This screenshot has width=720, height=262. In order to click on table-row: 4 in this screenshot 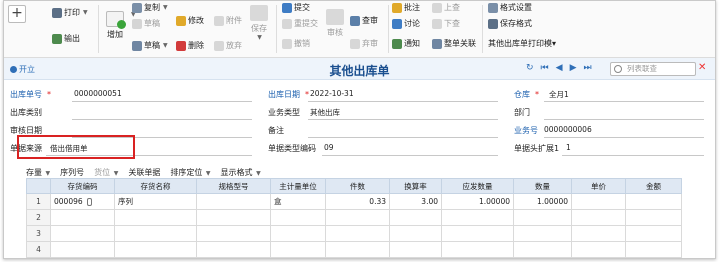, I will do `click(354, 249)`.